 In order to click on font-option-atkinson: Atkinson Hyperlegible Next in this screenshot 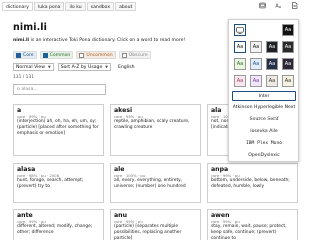, I will do `click(264, 107)`.